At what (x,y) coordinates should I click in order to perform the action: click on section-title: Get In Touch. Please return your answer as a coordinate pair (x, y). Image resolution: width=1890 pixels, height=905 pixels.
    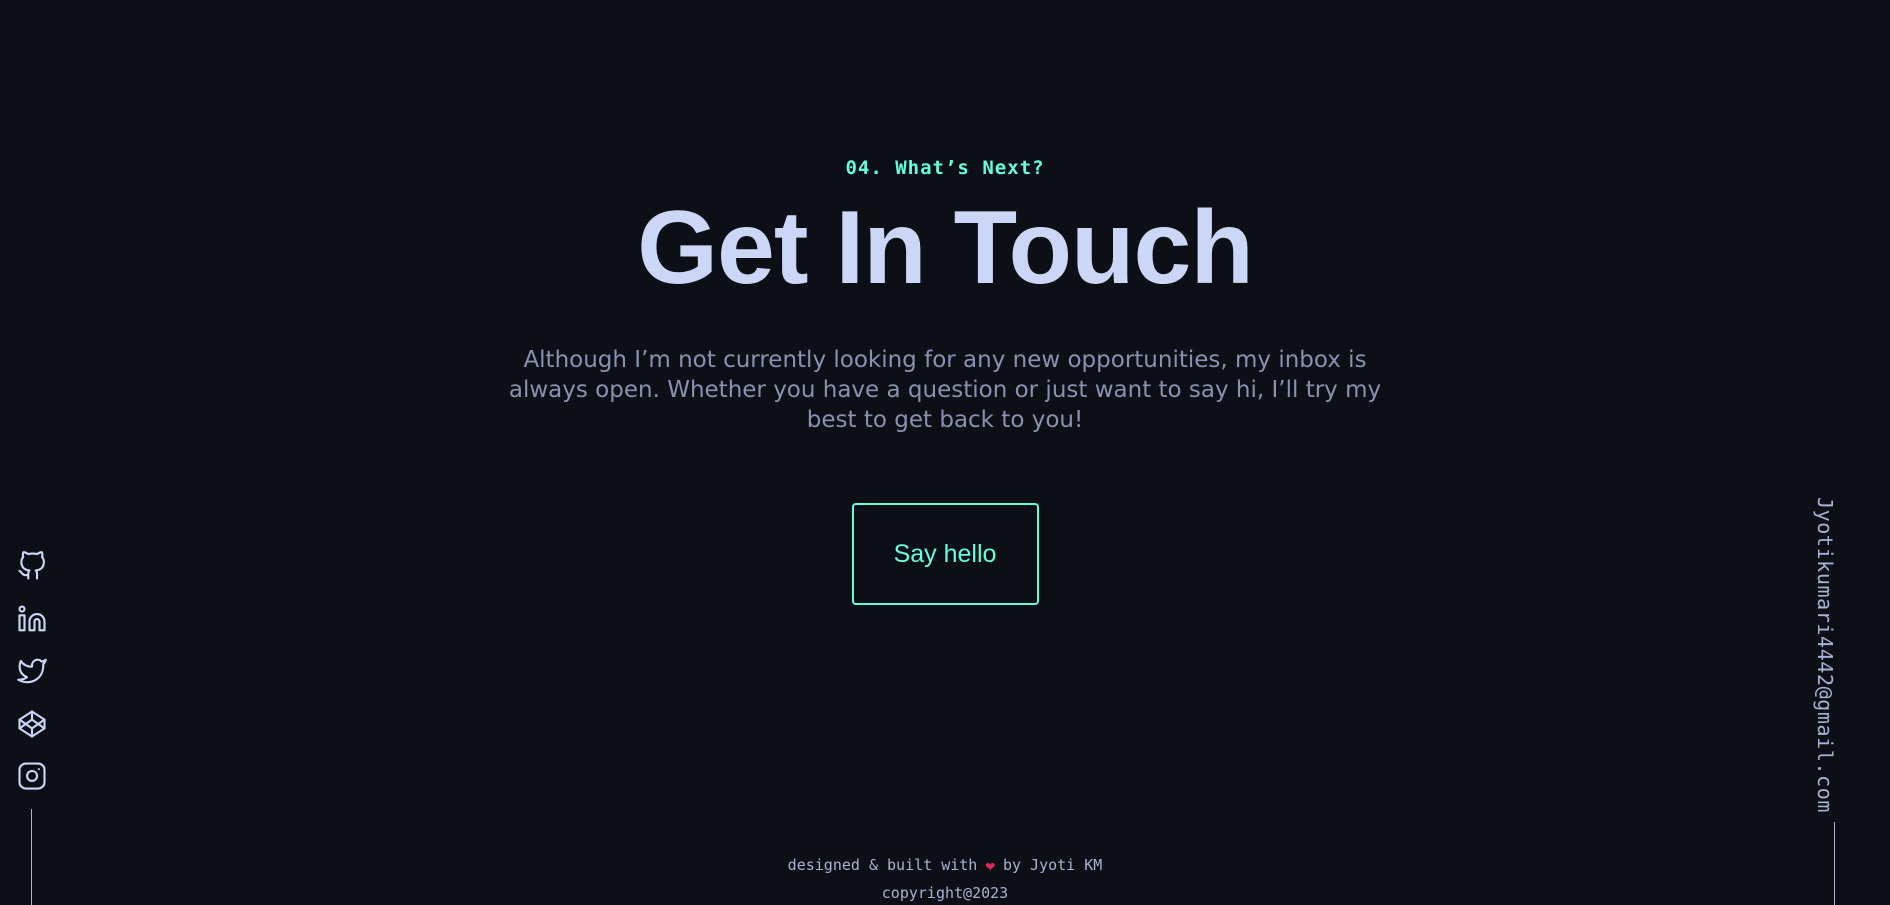
    Looking at the image, I should click on (945, 248).